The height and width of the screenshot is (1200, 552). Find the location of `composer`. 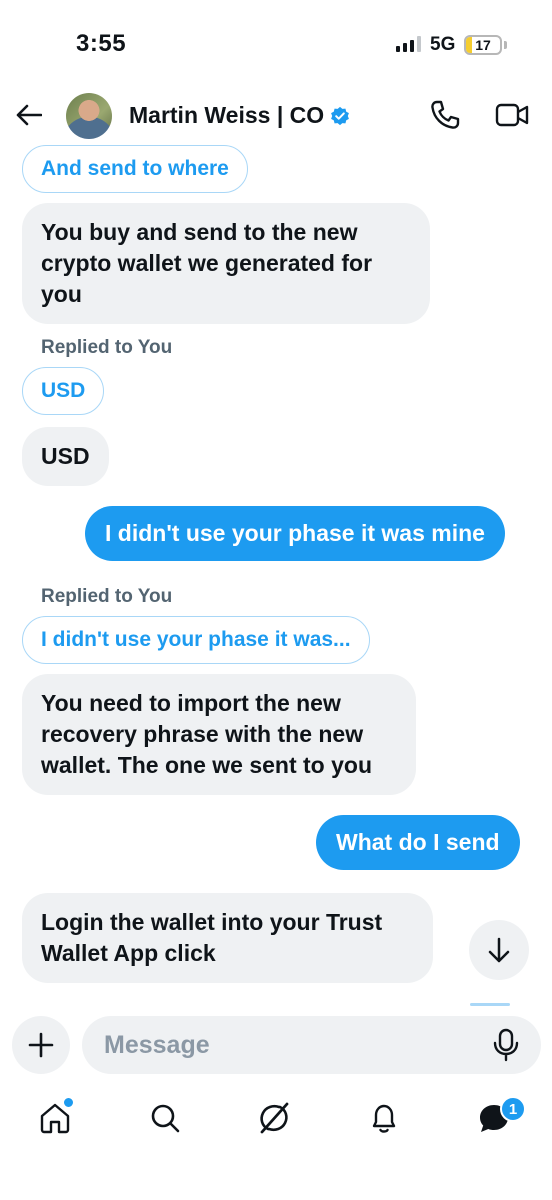

composer is located at coordinates (276, 1047).